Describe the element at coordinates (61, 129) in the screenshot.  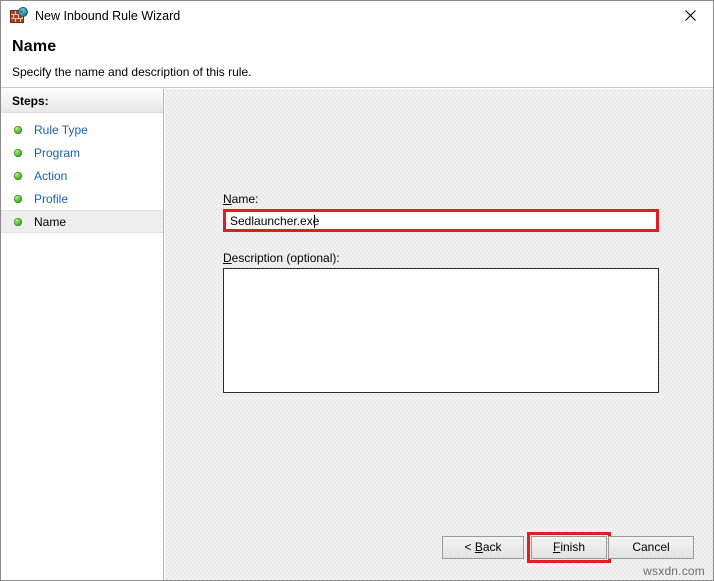
I see `sidebar-item-label: Rule Type` at that location.